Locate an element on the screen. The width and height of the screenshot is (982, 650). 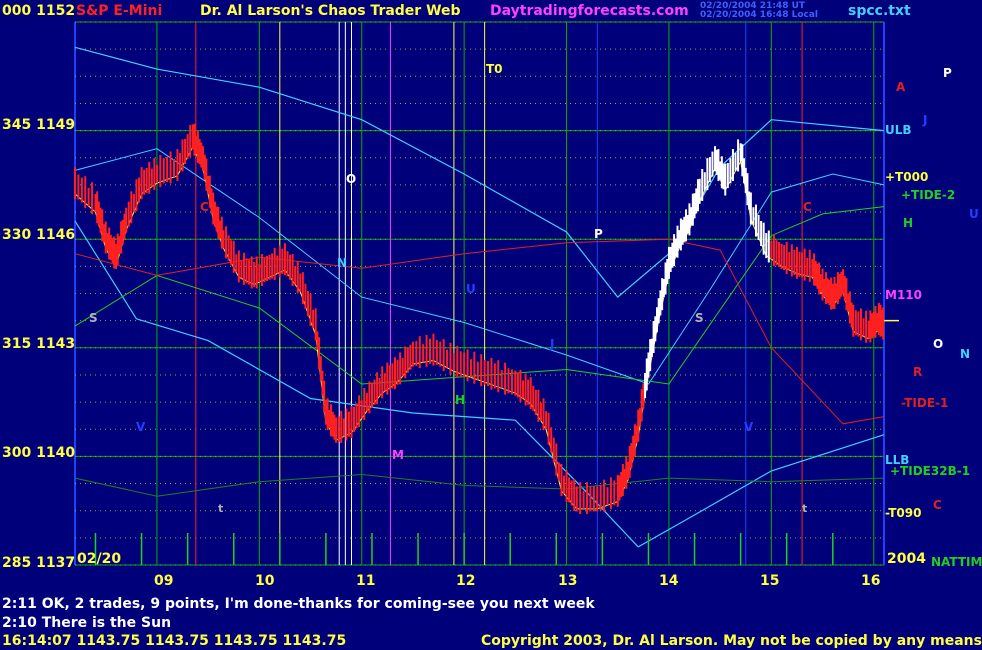
tide32-green-line is located at coordinates (479, 485).